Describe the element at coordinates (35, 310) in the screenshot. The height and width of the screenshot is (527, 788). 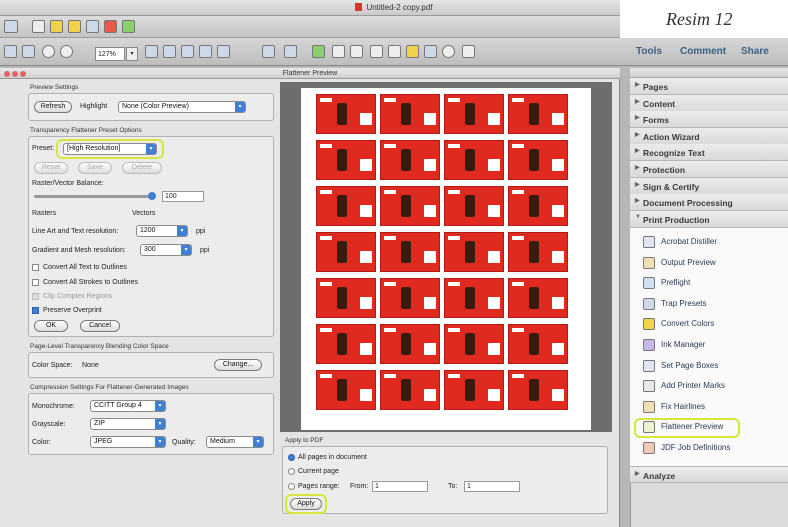
I see `preserve-overprint-checkbox` at that location.